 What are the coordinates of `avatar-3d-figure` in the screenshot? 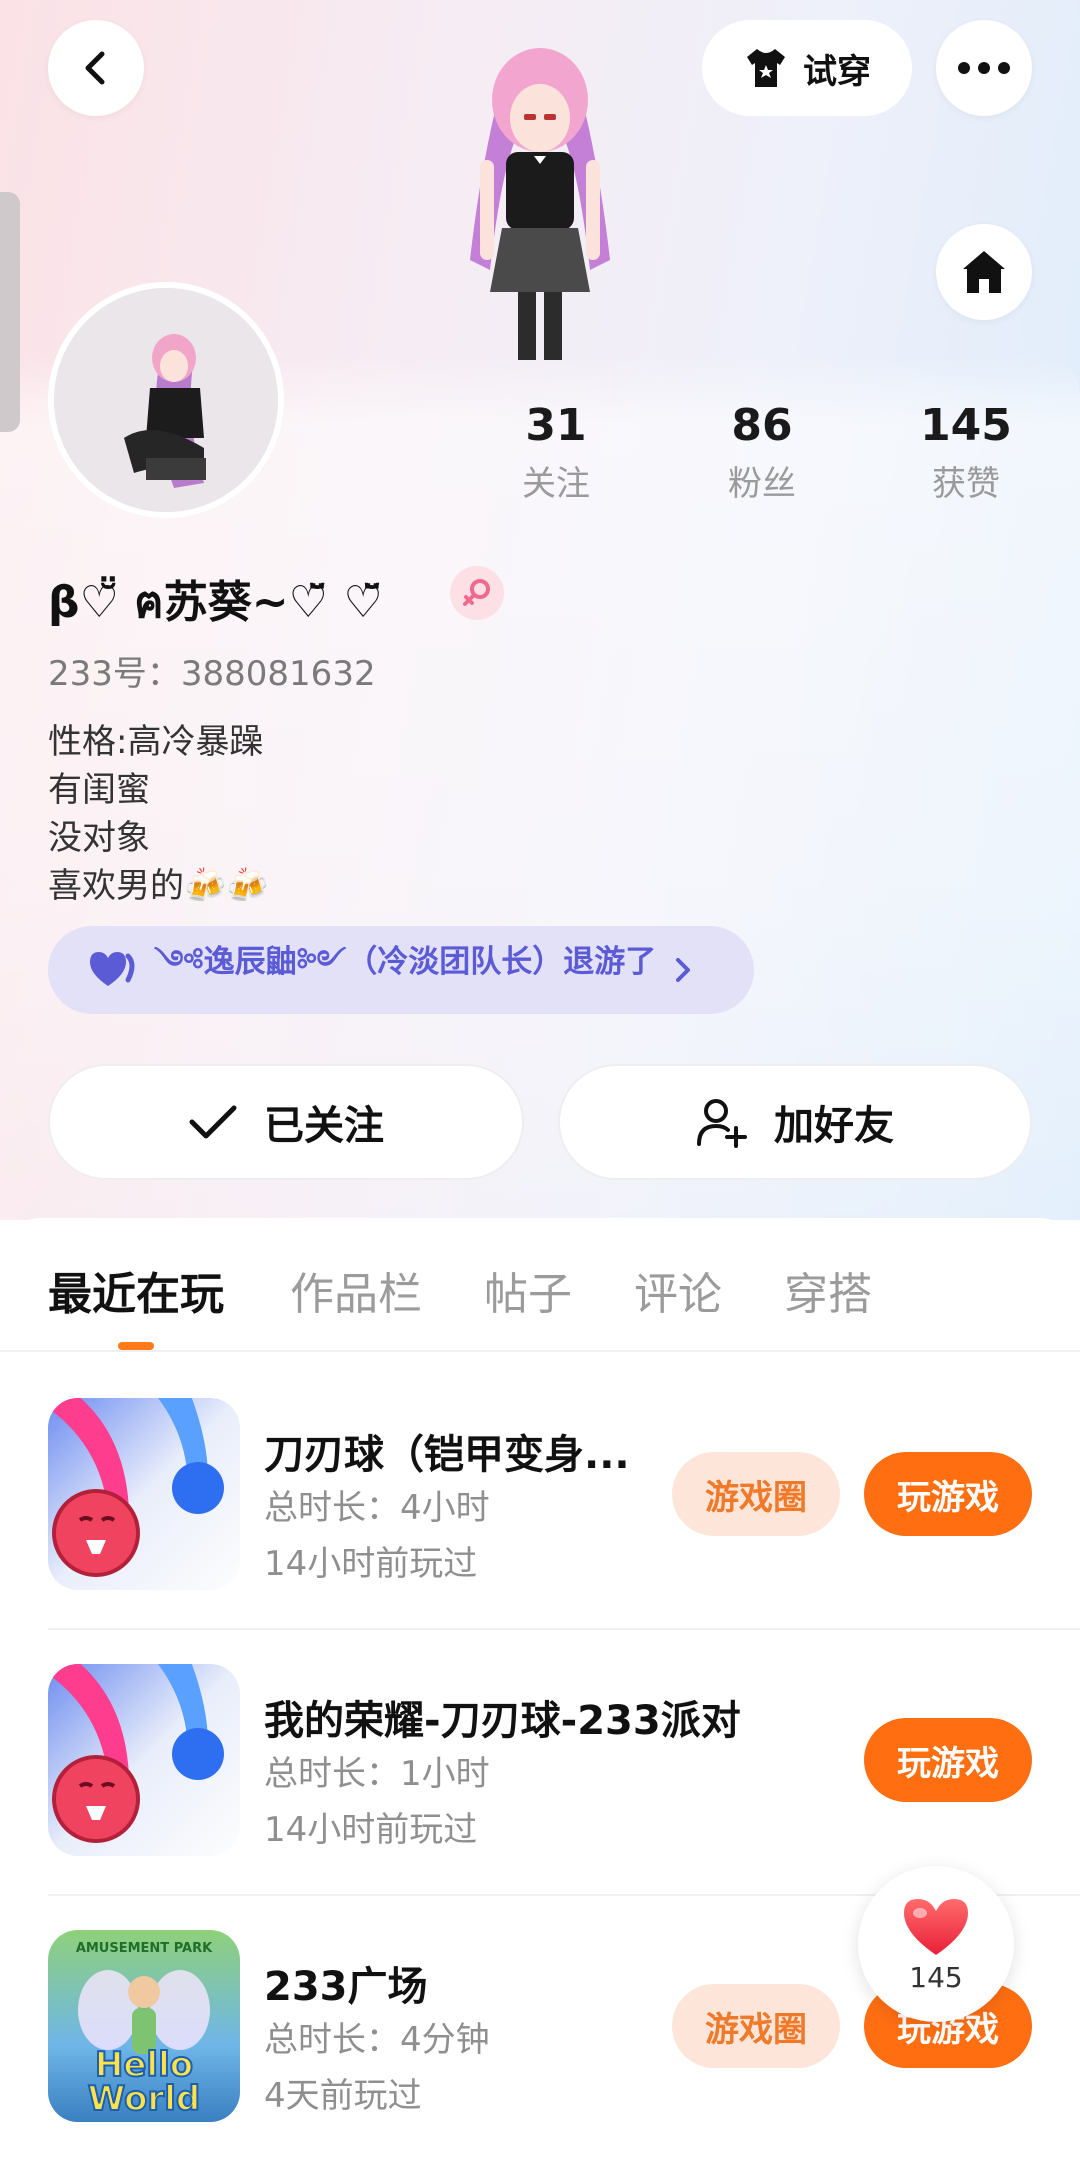 It's located at (540, 195).